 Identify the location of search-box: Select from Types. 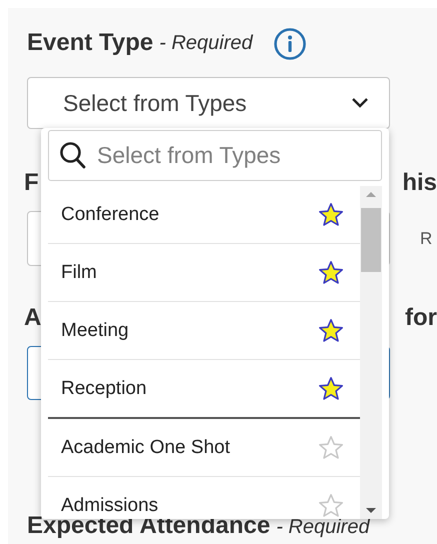
(215, 155).